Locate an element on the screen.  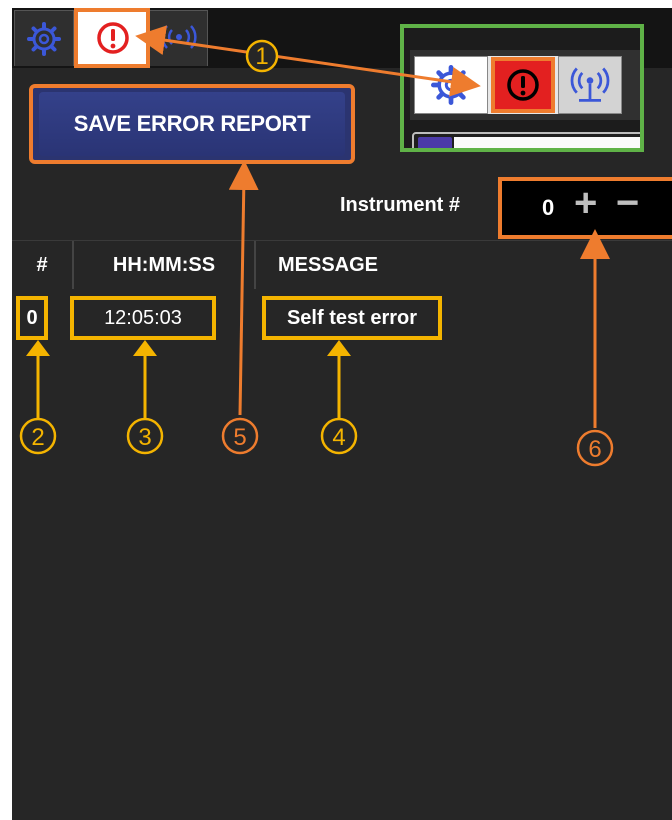
row-message-cell: Self test error is located at coordinates (352, 318).